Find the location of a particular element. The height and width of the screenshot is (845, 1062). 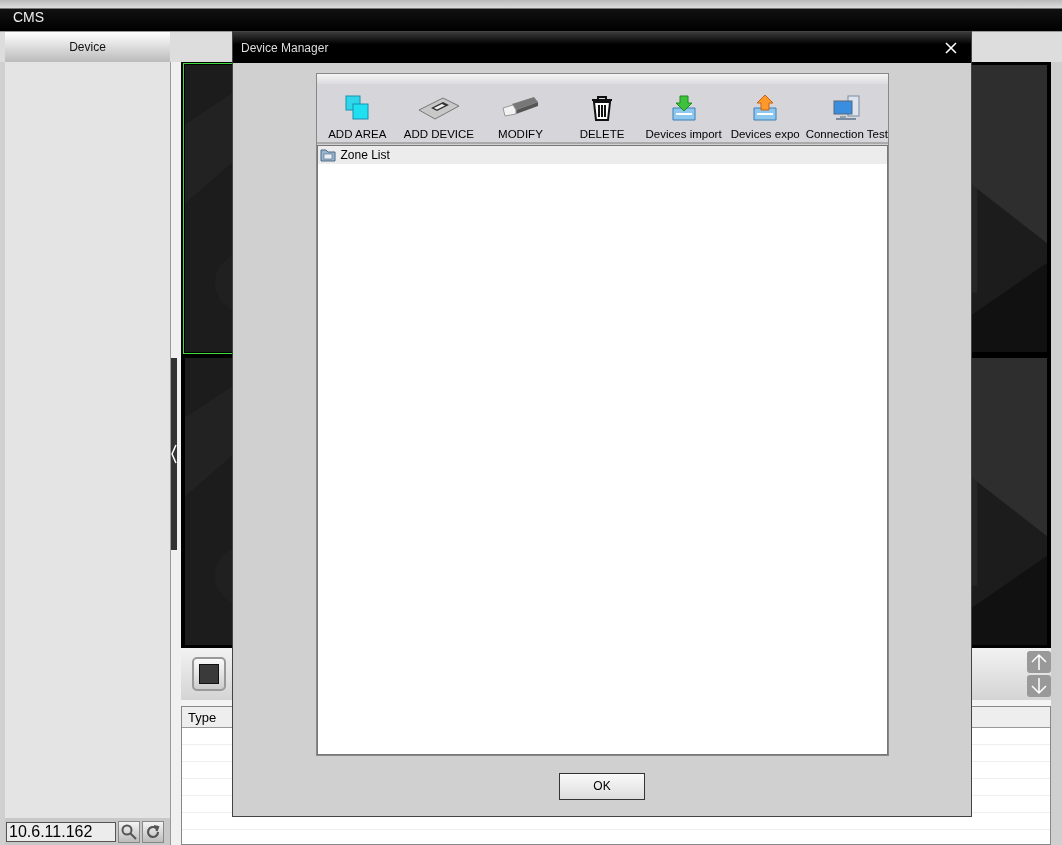

close-icon is located at coordinates (951, 47).